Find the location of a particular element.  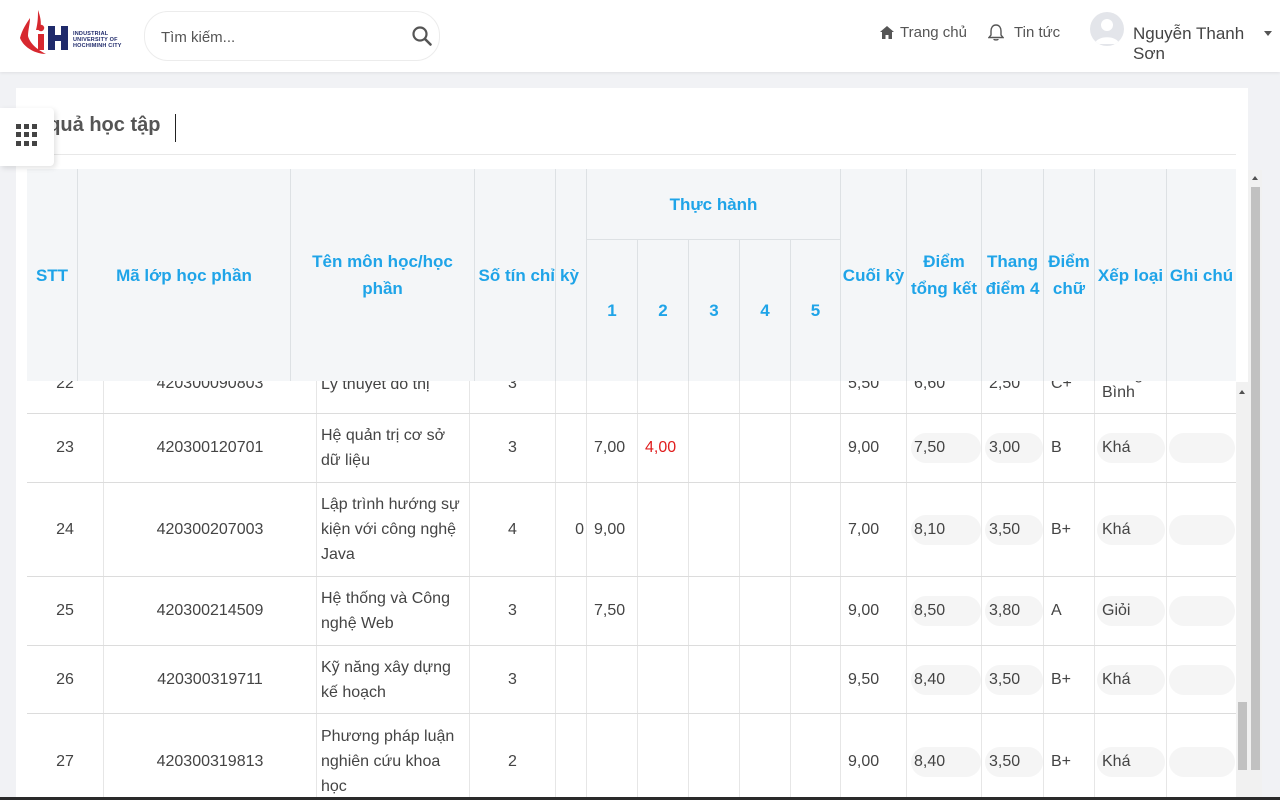

header-th-4: 4 is located at coordinates (765, 310).